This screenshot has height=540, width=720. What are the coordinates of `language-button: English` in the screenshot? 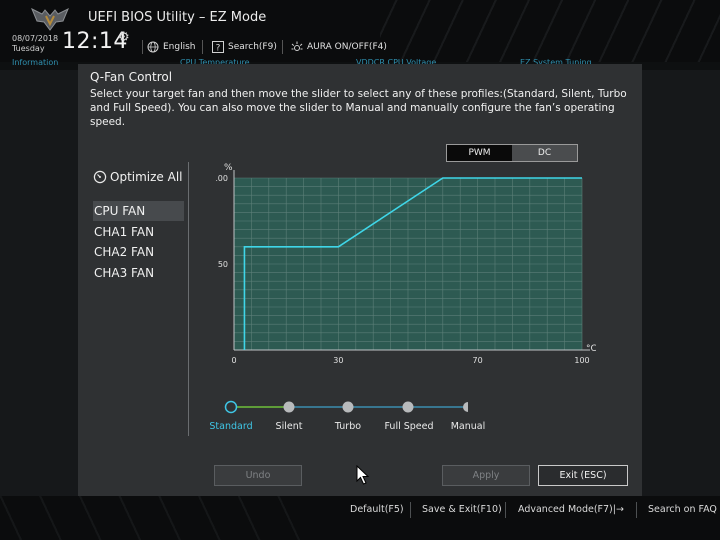 It's located at (171, 47).